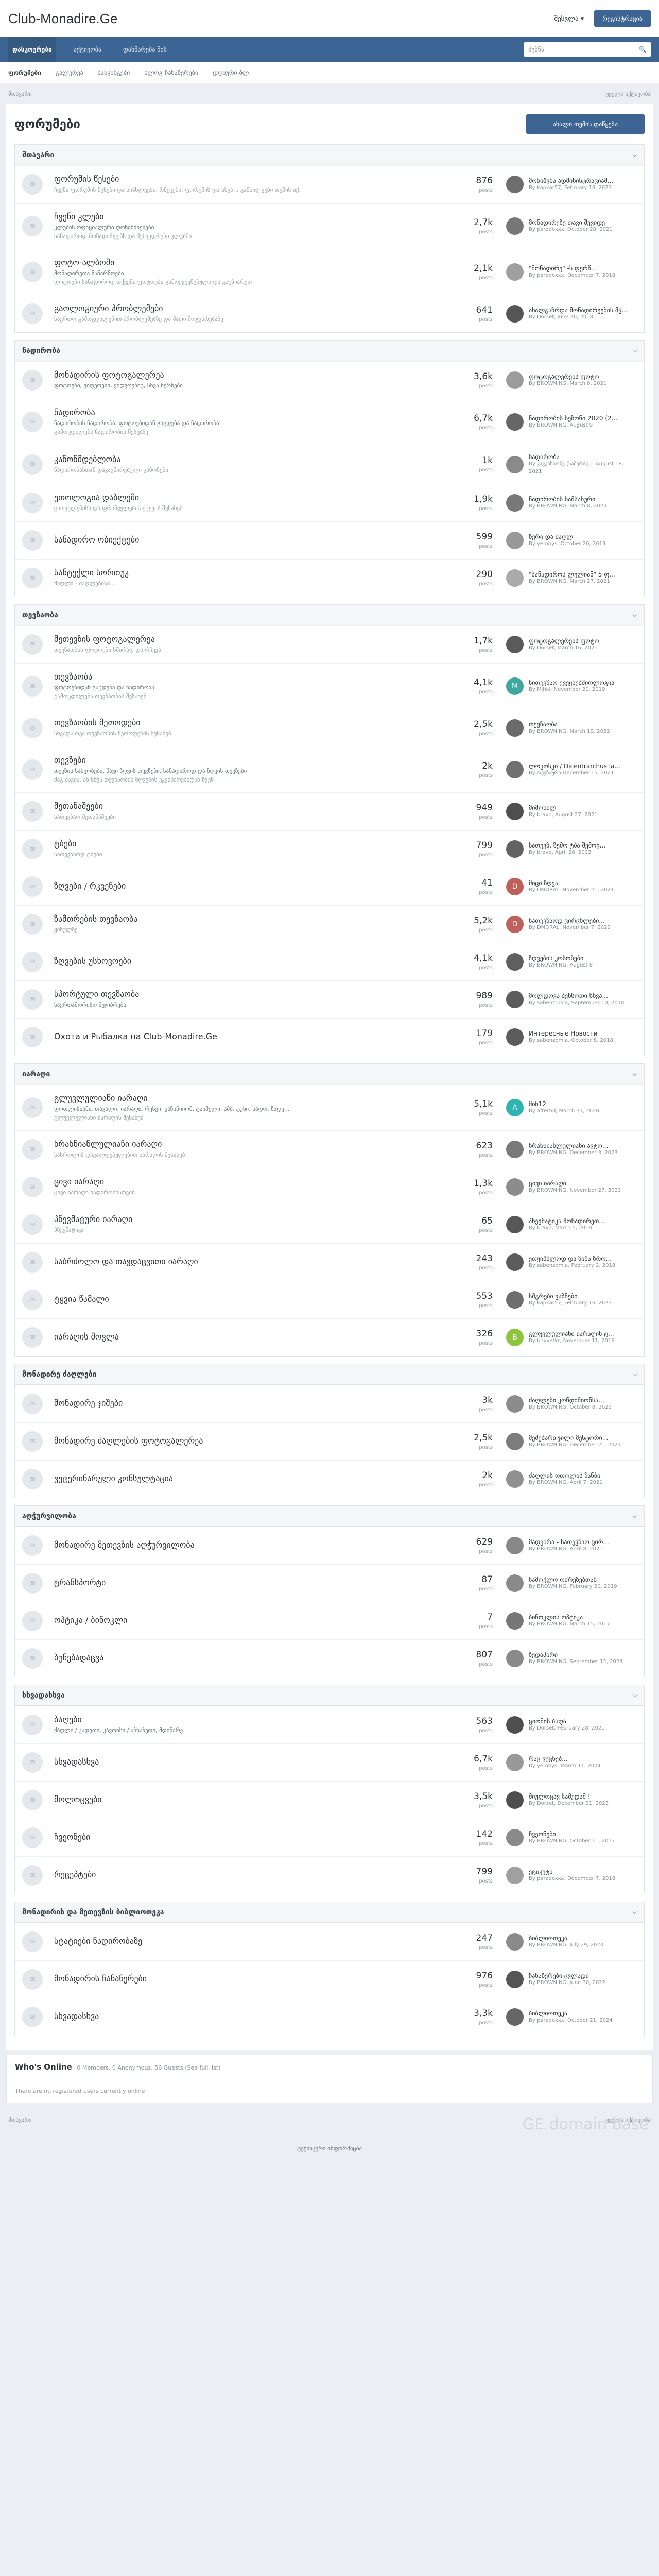 The height and width of the screenshot is (2576, 659). What do you see at coordinates (32, 49) in the screenshot?
I see `nav-item-browse: დასკოვრები` at bounding box center [32, 49].